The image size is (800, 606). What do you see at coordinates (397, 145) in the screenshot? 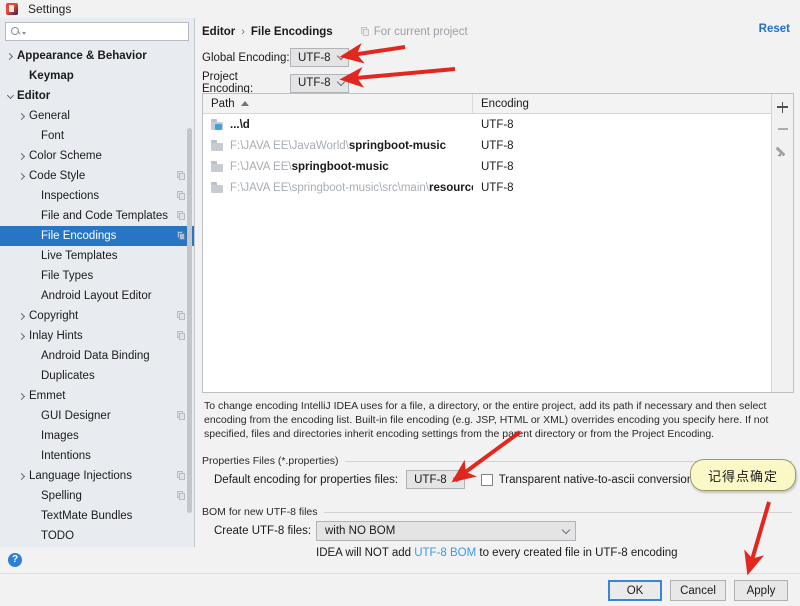
I see `table-cell-path-name: springboot-music` at bounding box center [397, 145].